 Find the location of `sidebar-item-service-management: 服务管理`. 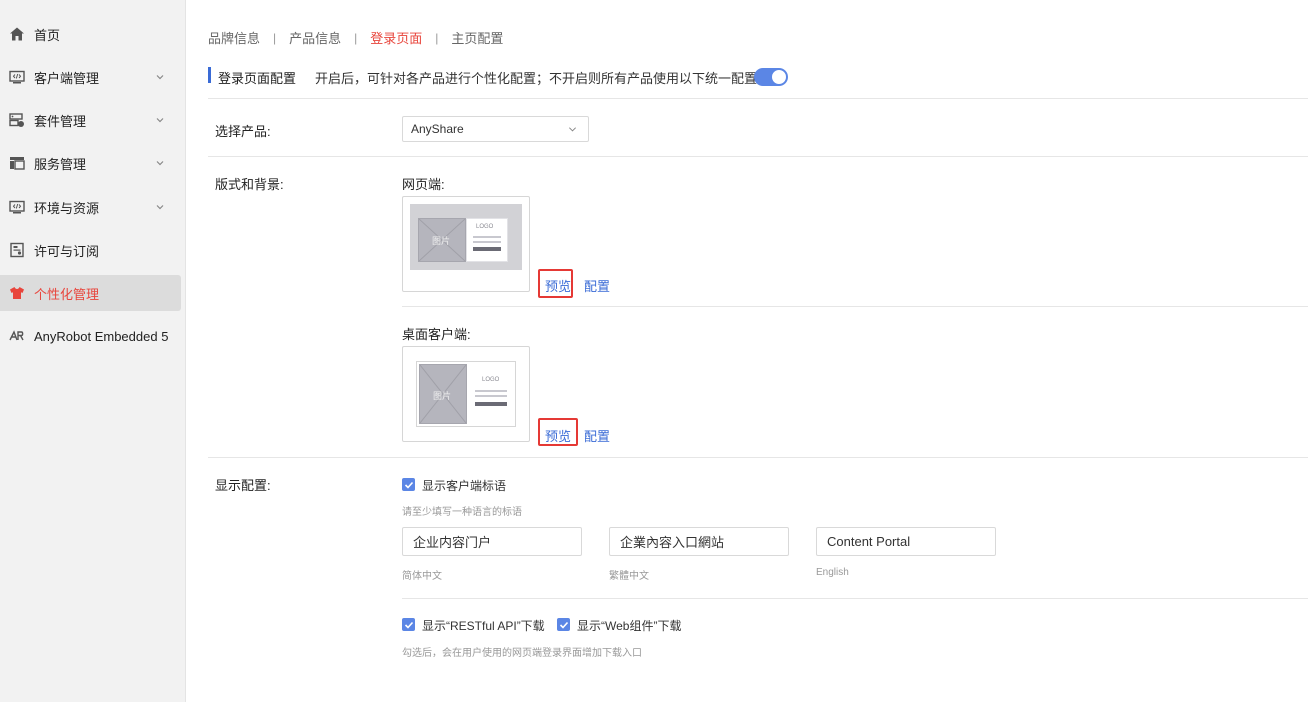

sidebar-item-service-management: 服务管理 is located at coordinates (90, 163).